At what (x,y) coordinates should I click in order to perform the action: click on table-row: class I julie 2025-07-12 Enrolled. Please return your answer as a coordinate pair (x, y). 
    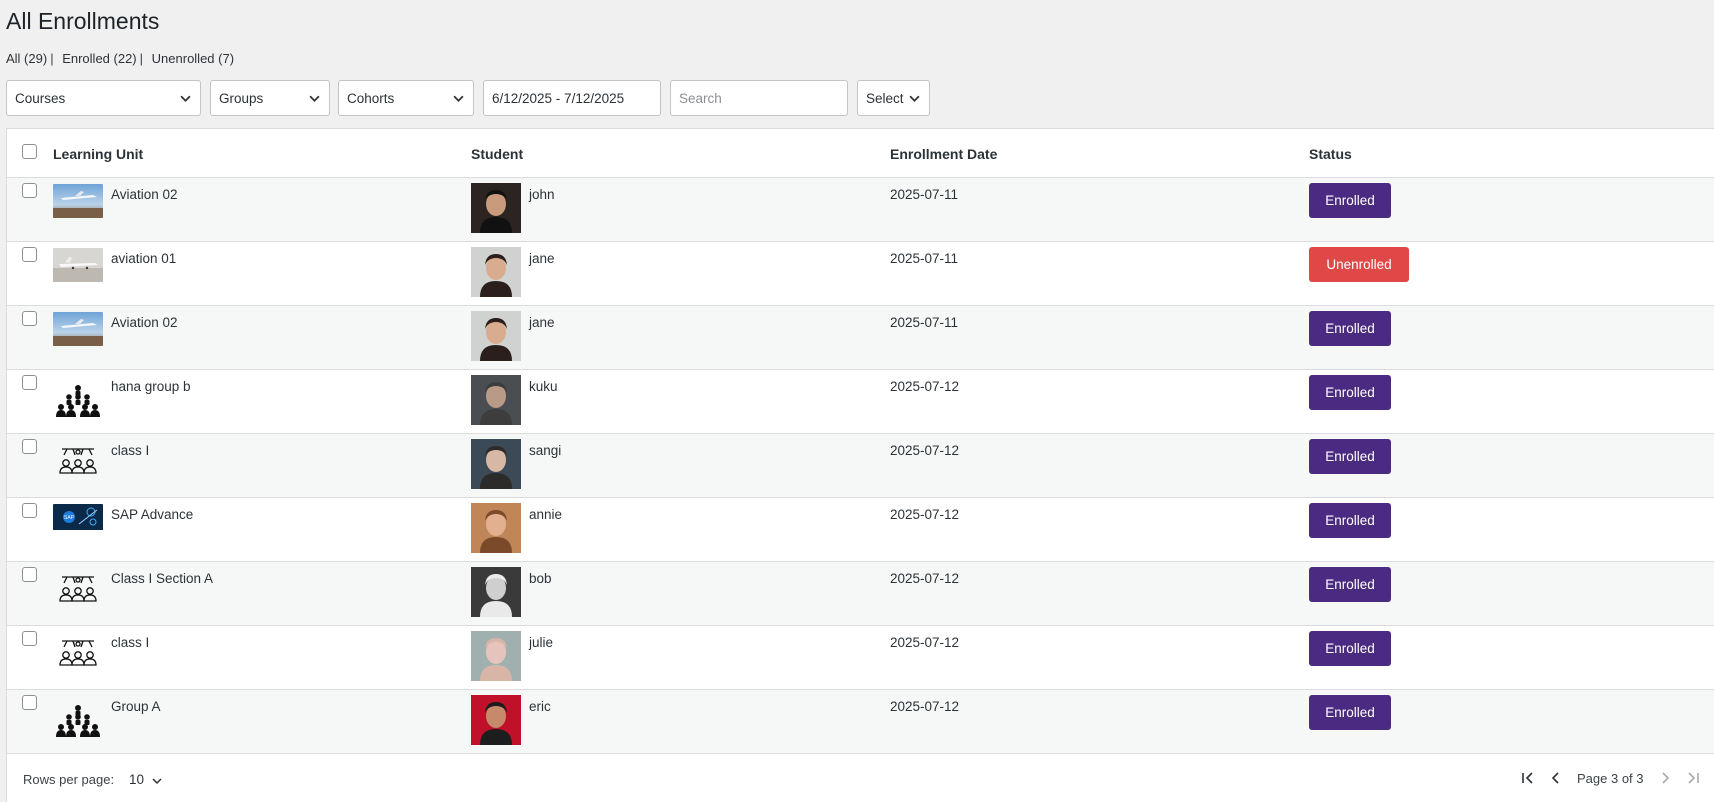
    Looking at the image, I should click on (860, 658).